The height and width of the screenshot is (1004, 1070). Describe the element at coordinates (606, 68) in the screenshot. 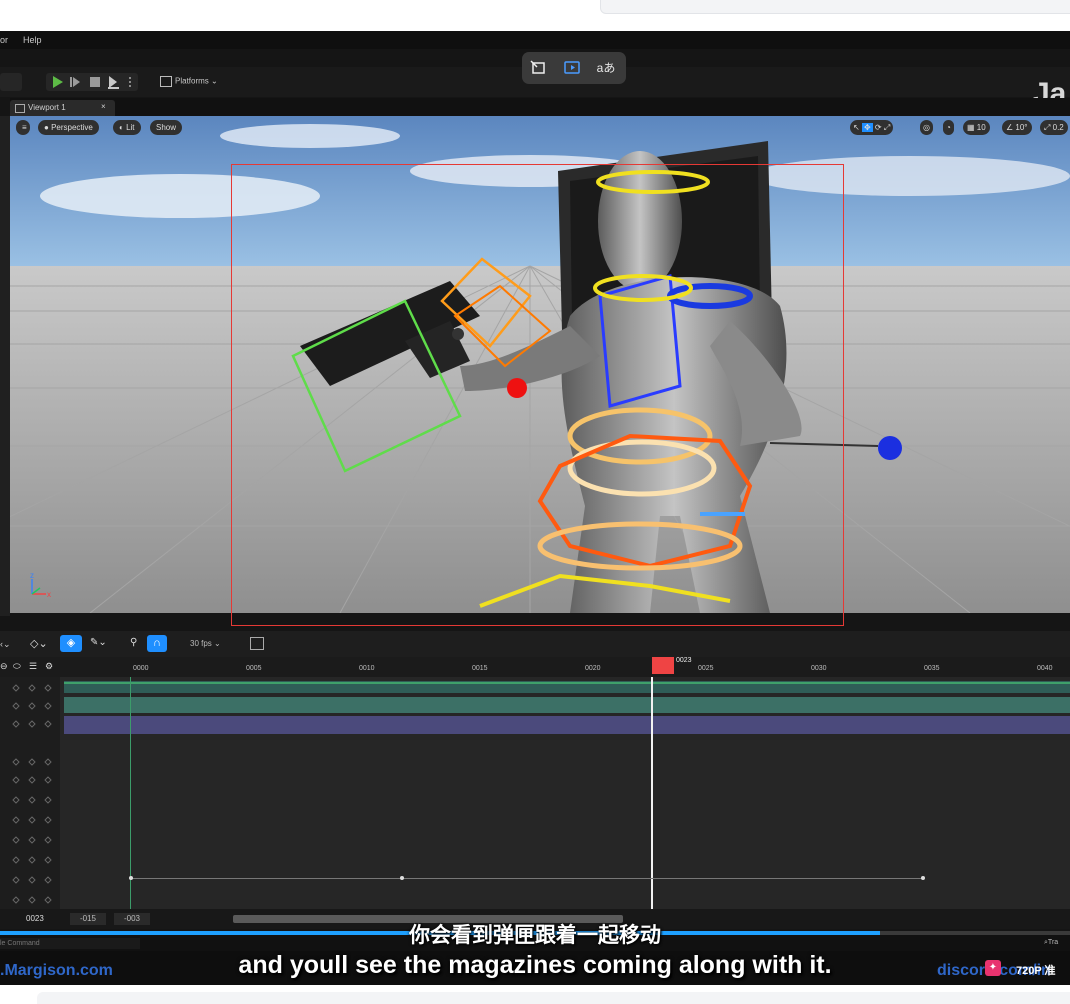

I see `translate-icon: aあ` at that location.